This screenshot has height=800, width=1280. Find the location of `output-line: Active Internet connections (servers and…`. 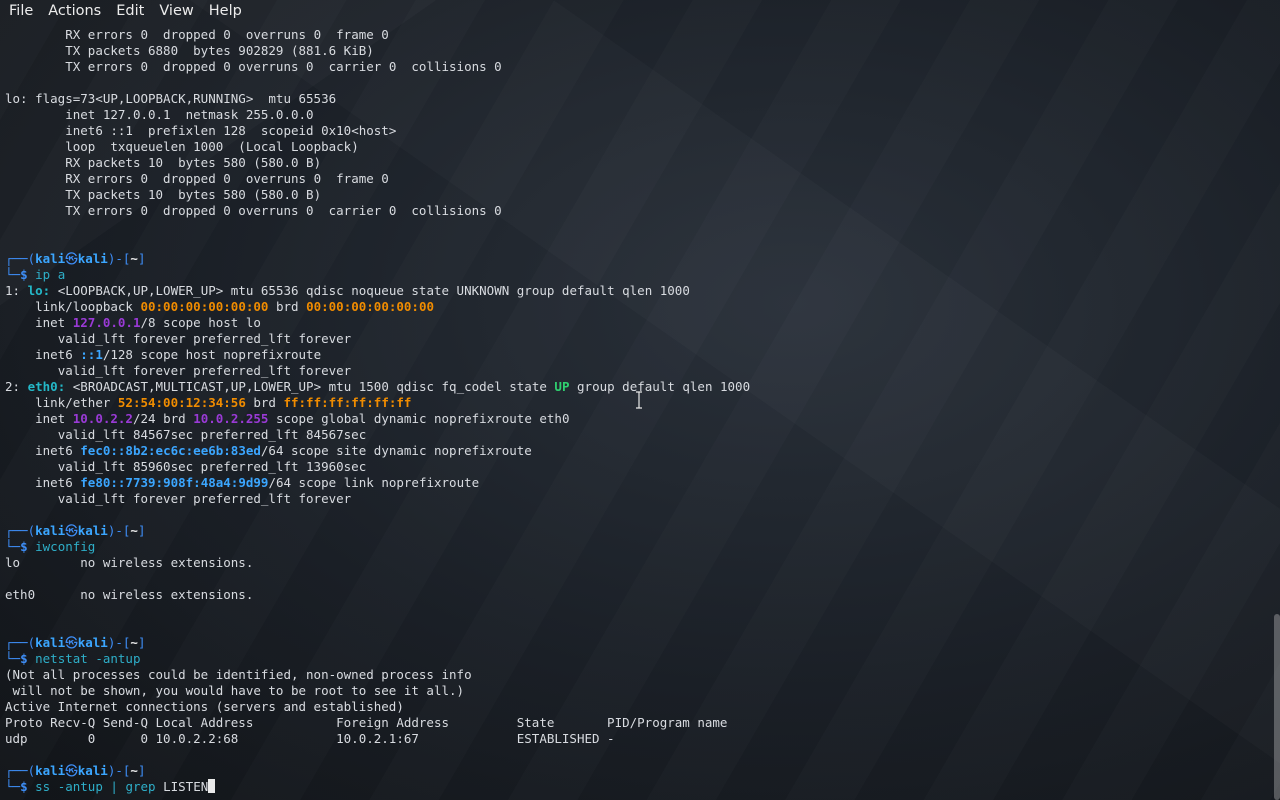

output-line: Active Internet connections (servers and… is located at coordinates (642, 707).